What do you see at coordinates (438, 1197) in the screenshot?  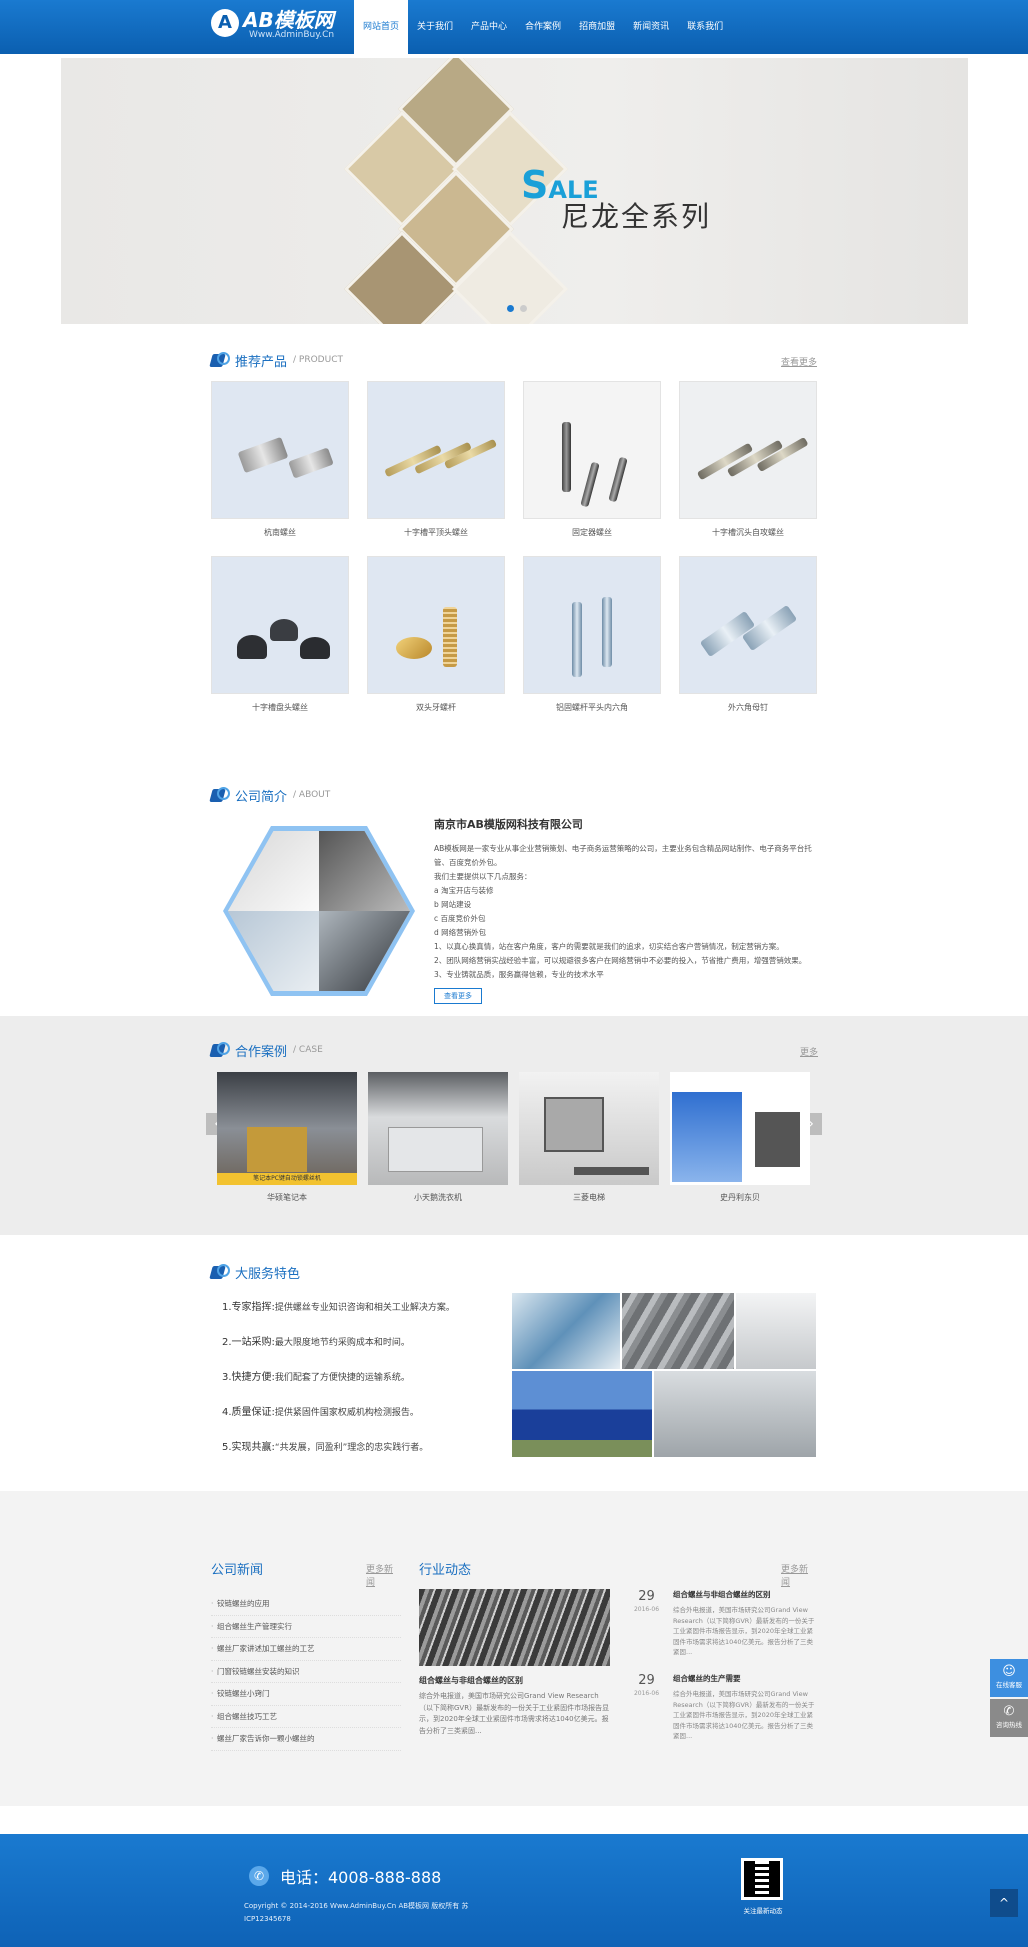 I see `case-name: 小天鹅洗衣机` at bounding box center [438, 1197].